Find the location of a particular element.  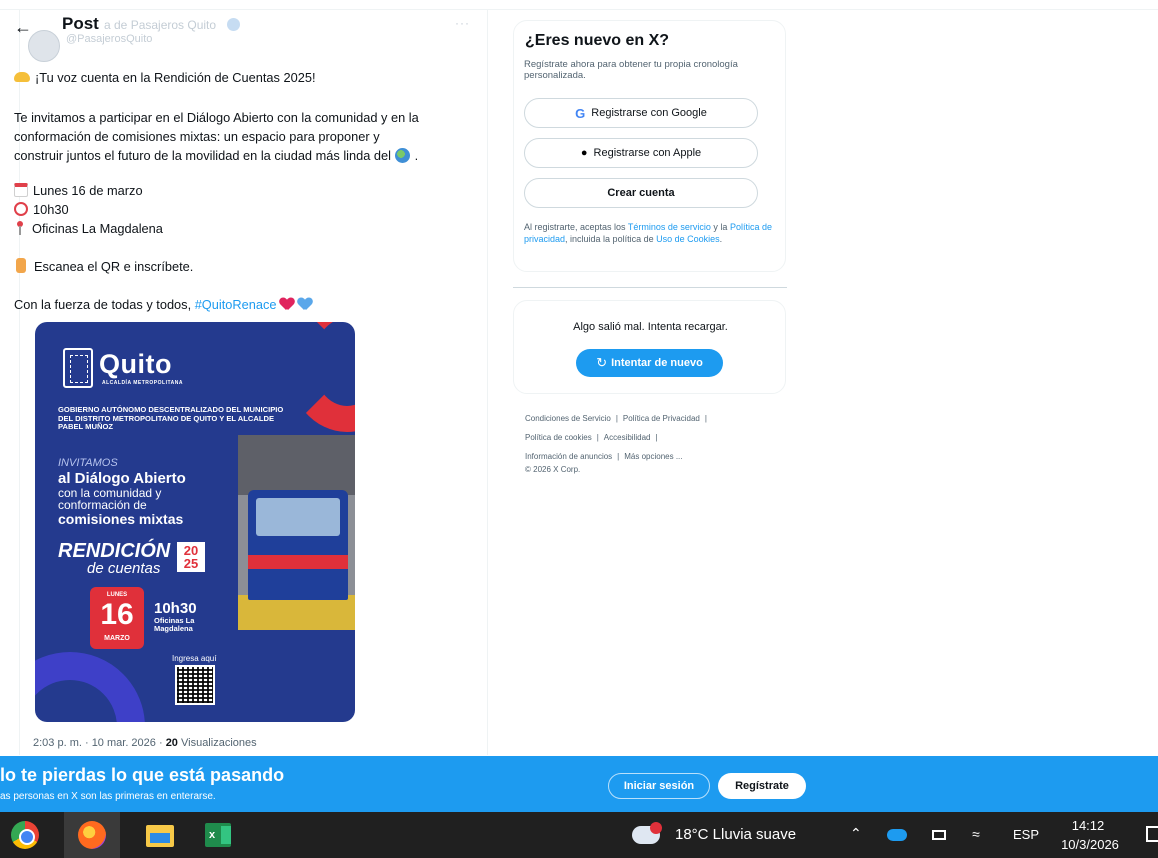

refresh-icon: ↻ is located at coordinates (602, 362).